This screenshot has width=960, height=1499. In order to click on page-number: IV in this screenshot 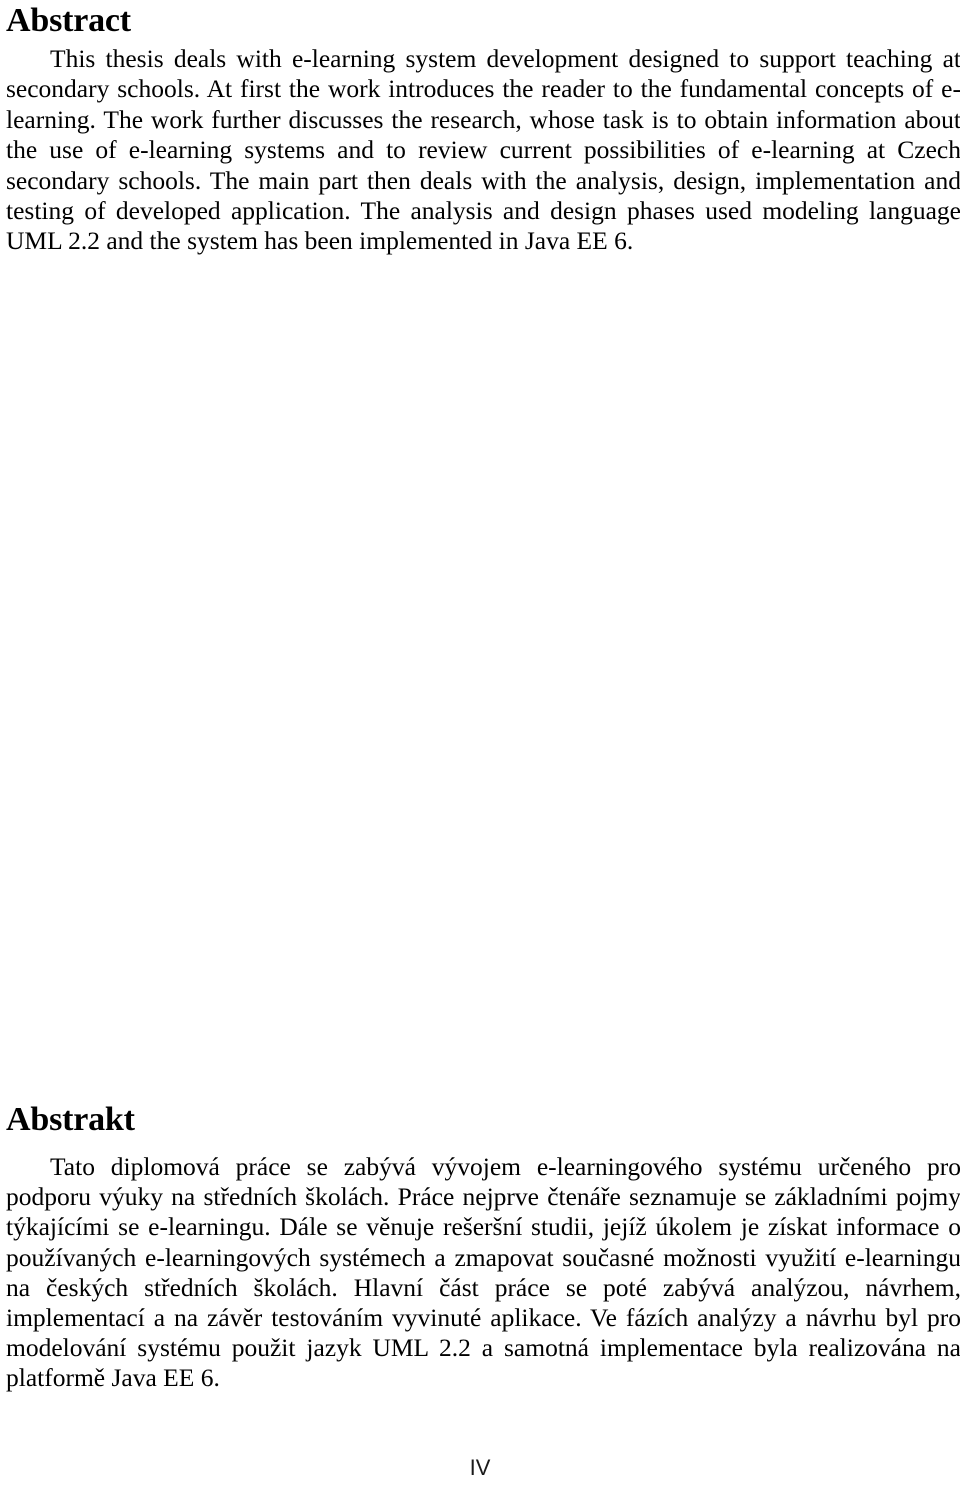, I will do `click(480, 1467)`.